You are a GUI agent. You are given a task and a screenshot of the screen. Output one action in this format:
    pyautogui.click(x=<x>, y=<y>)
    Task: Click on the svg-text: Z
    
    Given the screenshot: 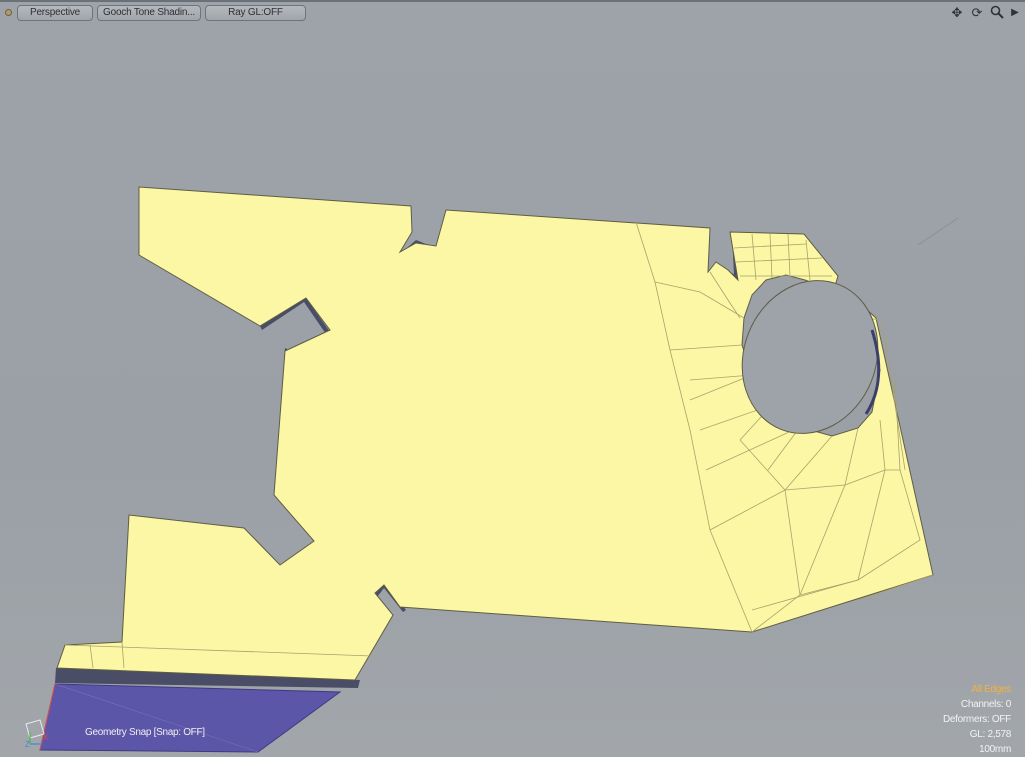 What is the action you would take?
    pyautogui.click(x=27, y=744)
    